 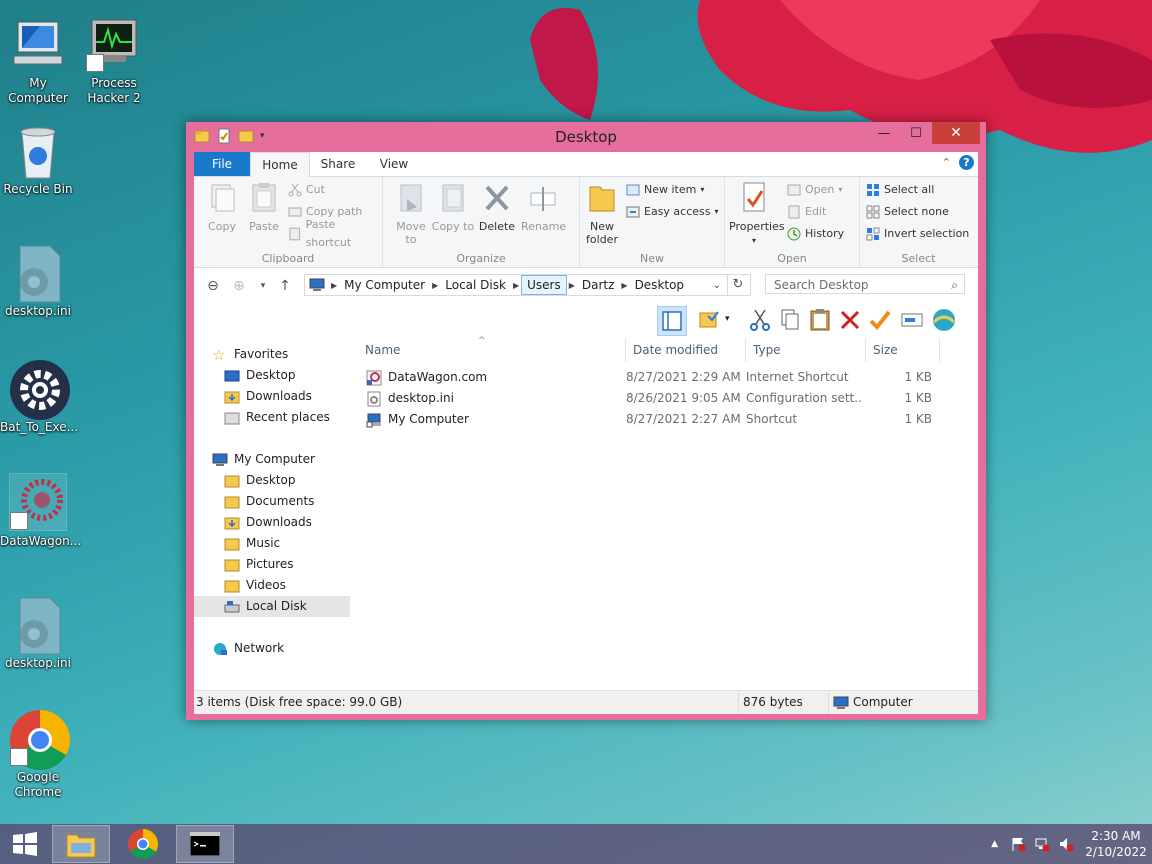 I want to click on start-button, so click(x=25, y=844).